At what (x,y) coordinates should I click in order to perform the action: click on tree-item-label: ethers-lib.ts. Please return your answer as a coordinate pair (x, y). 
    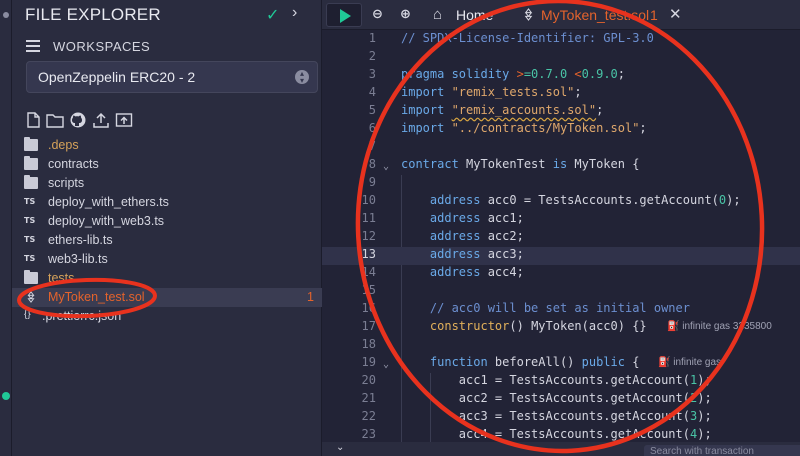
    Looking at the image, I should click on (80, 240).